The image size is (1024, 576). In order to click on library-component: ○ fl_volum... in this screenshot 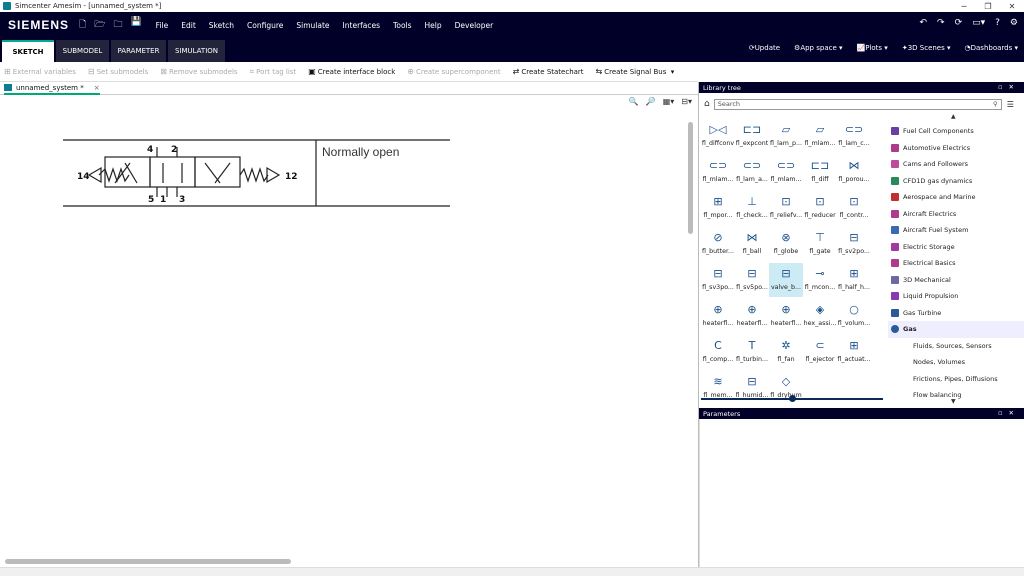, I will do `click(854, 316)`.